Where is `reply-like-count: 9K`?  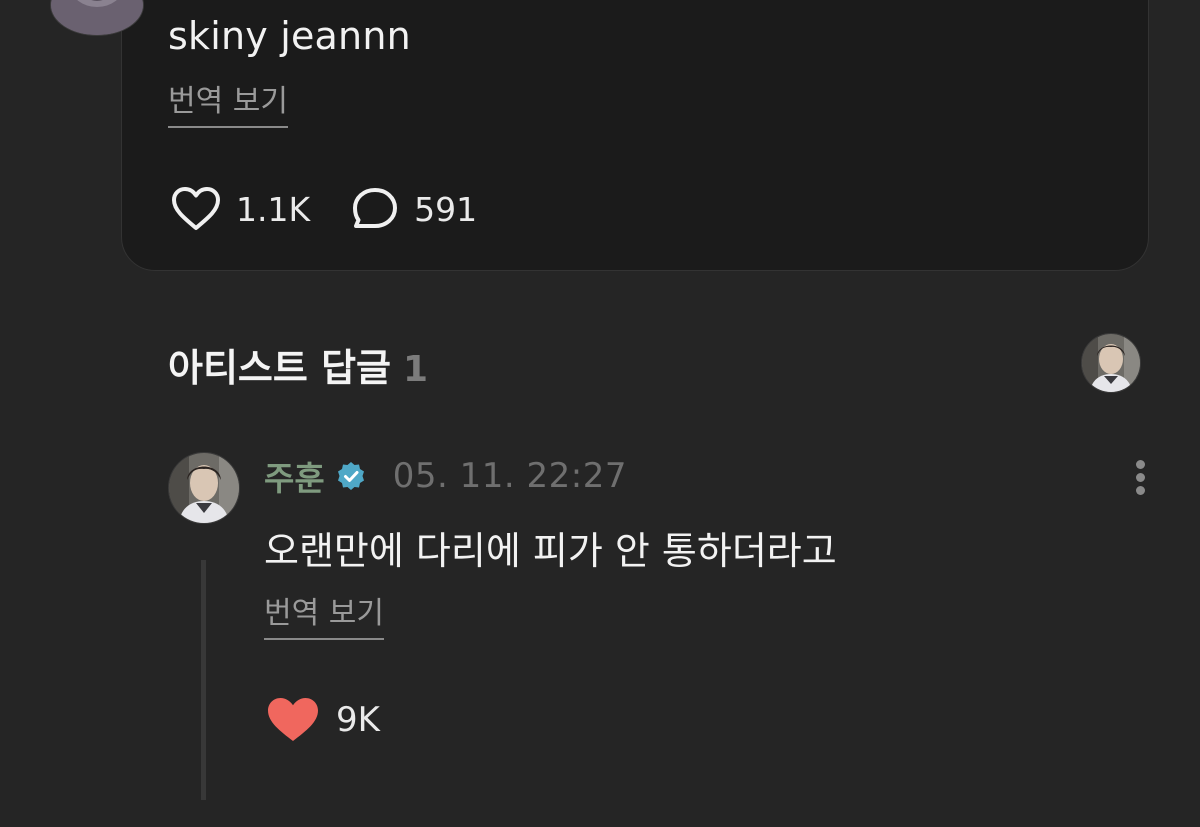
reply-like-count: 9K is located at coordinates (358, 720).